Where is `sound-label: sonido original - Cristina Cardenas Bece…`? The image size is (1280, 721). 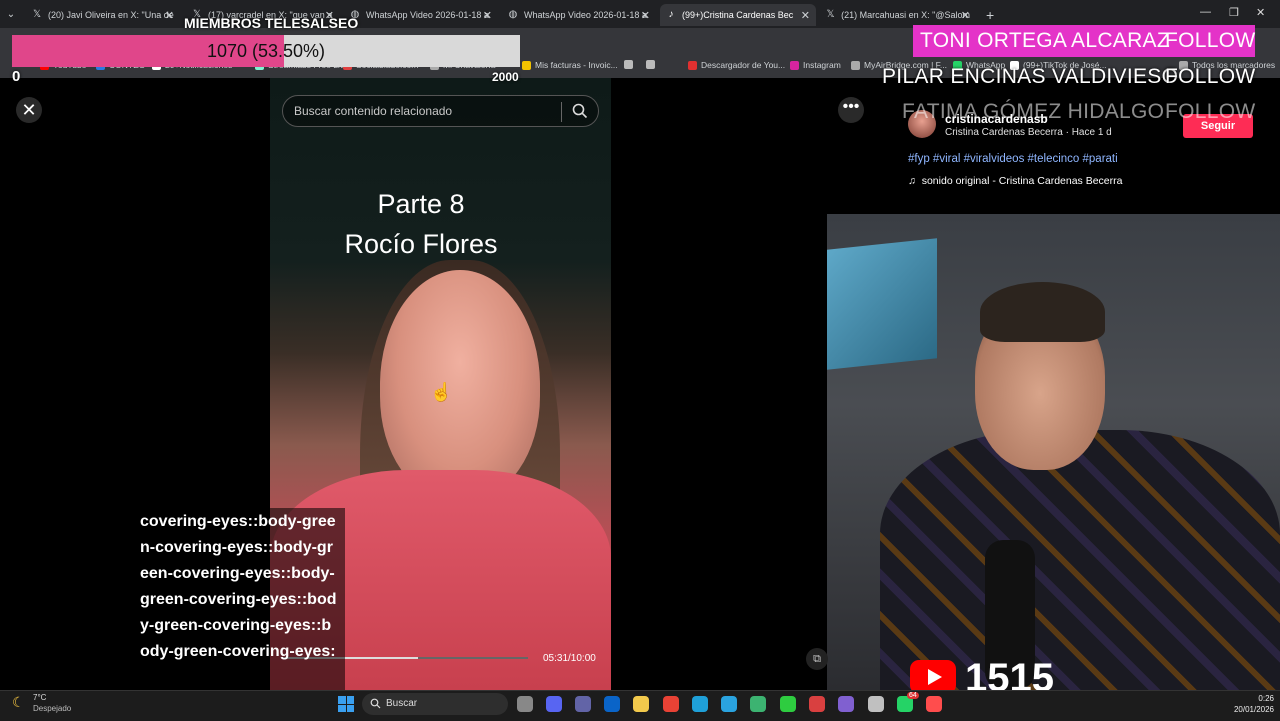
sound-label: sonido original - Cristina Cardenas Bece… is located at coordinates (1022, 181).